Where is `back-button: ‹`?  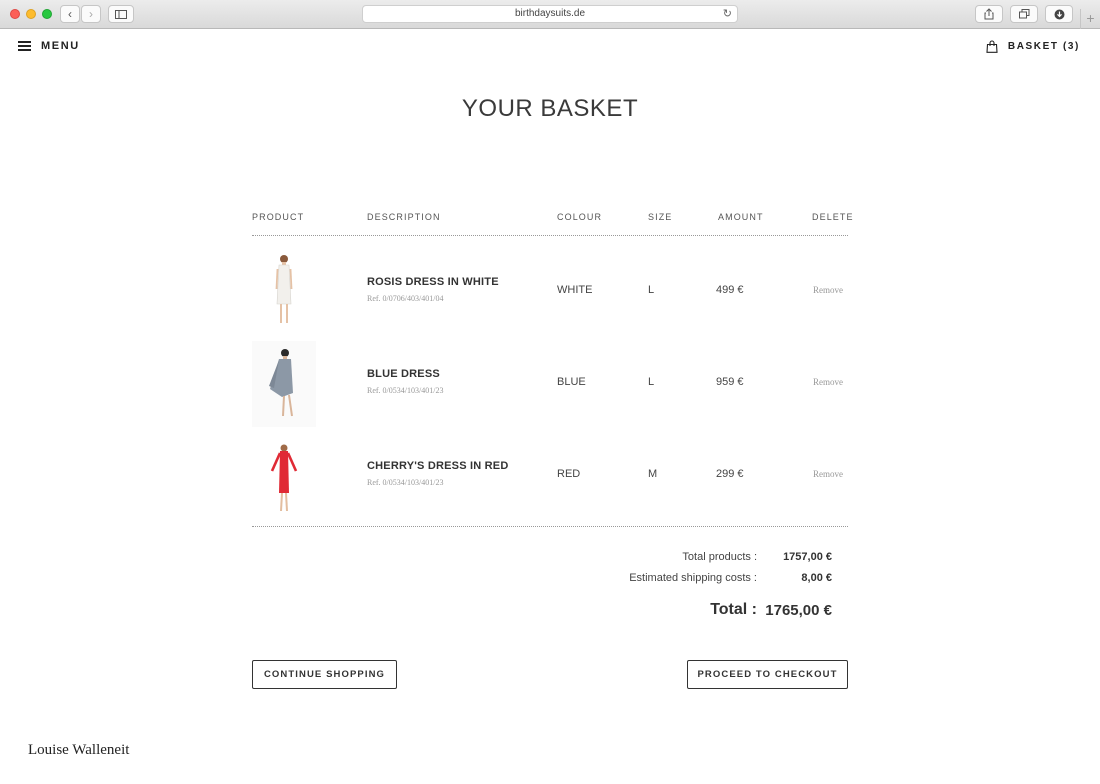 back-button: ‹ is located at coordinates (70, 14).